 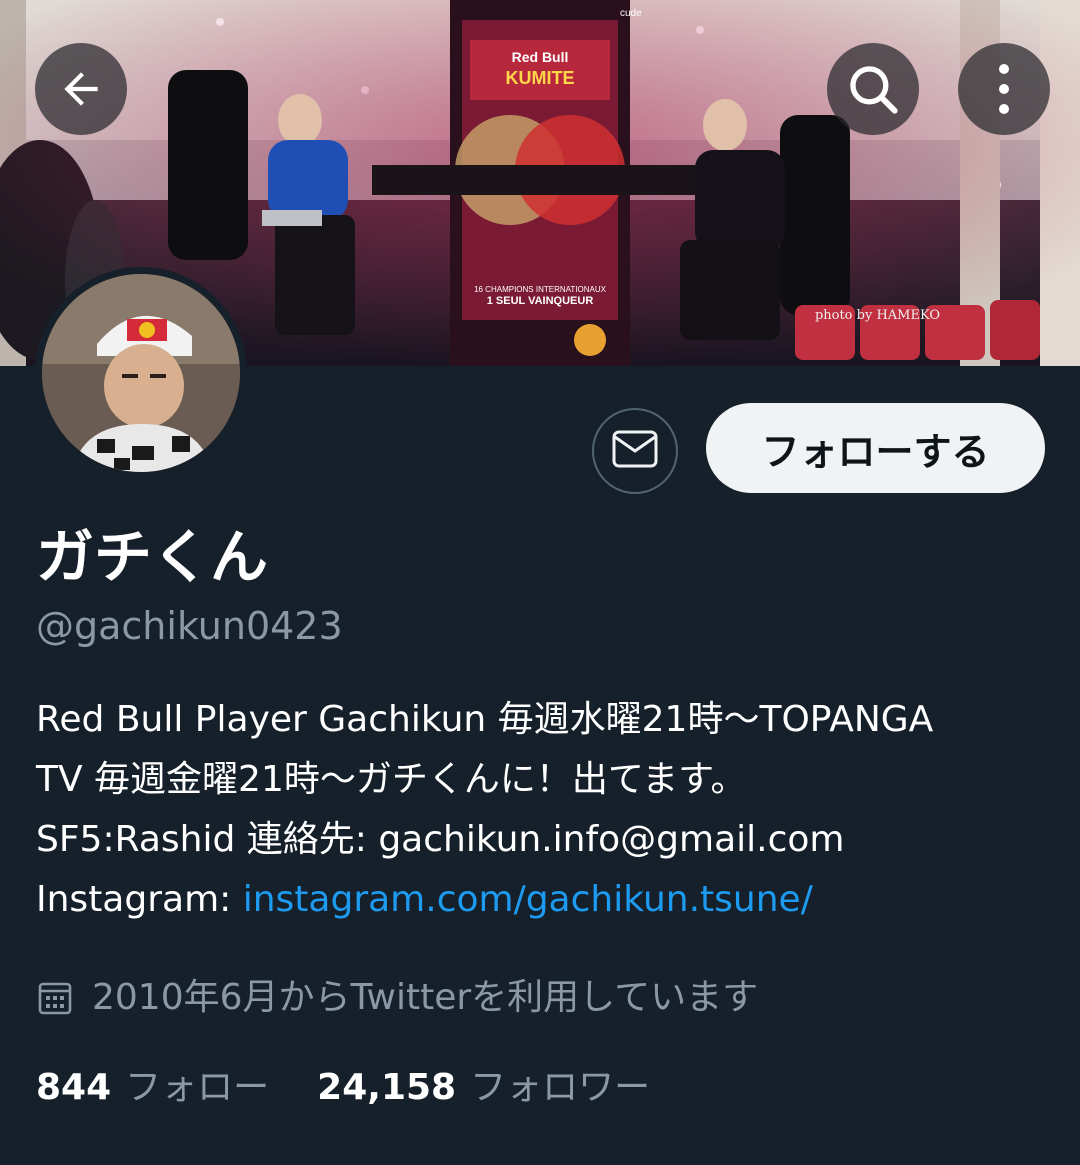 What do you see at coordinates (197, 1087) in the screenshot?
I see `following-label: フォロー` at bounding box center [197, 1087].